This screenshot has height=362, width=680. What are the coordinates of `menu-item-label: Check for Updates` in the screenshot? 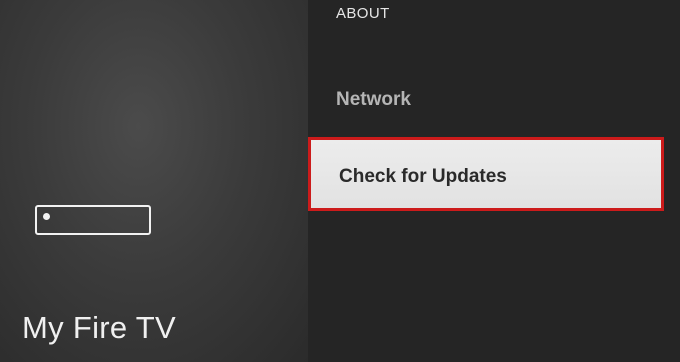 It's located at (423, 176).